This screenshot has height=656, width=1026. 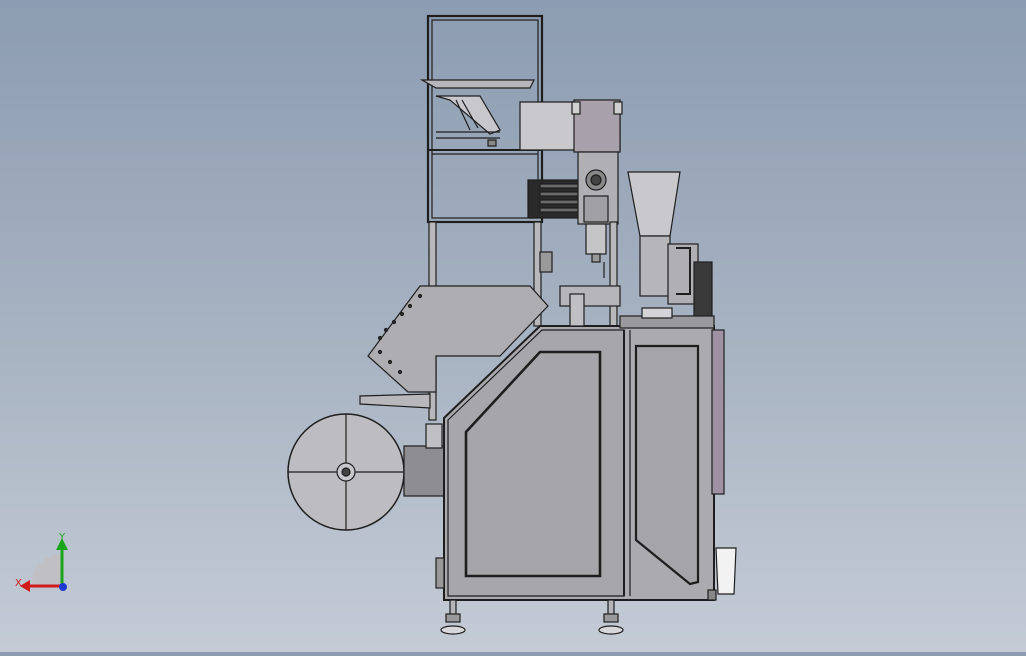 I want to click on film-roll, so click(x=366, y=472).